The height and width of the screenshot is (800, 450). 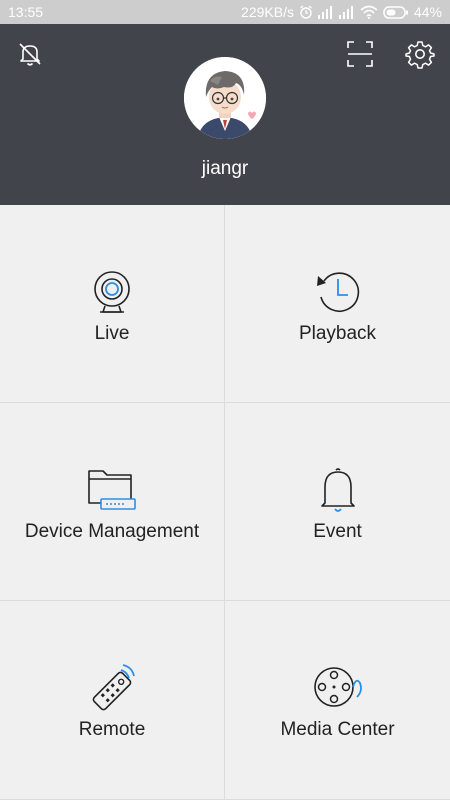 I want to click on menu-item-label: Remote, so click(x=112, y=729).